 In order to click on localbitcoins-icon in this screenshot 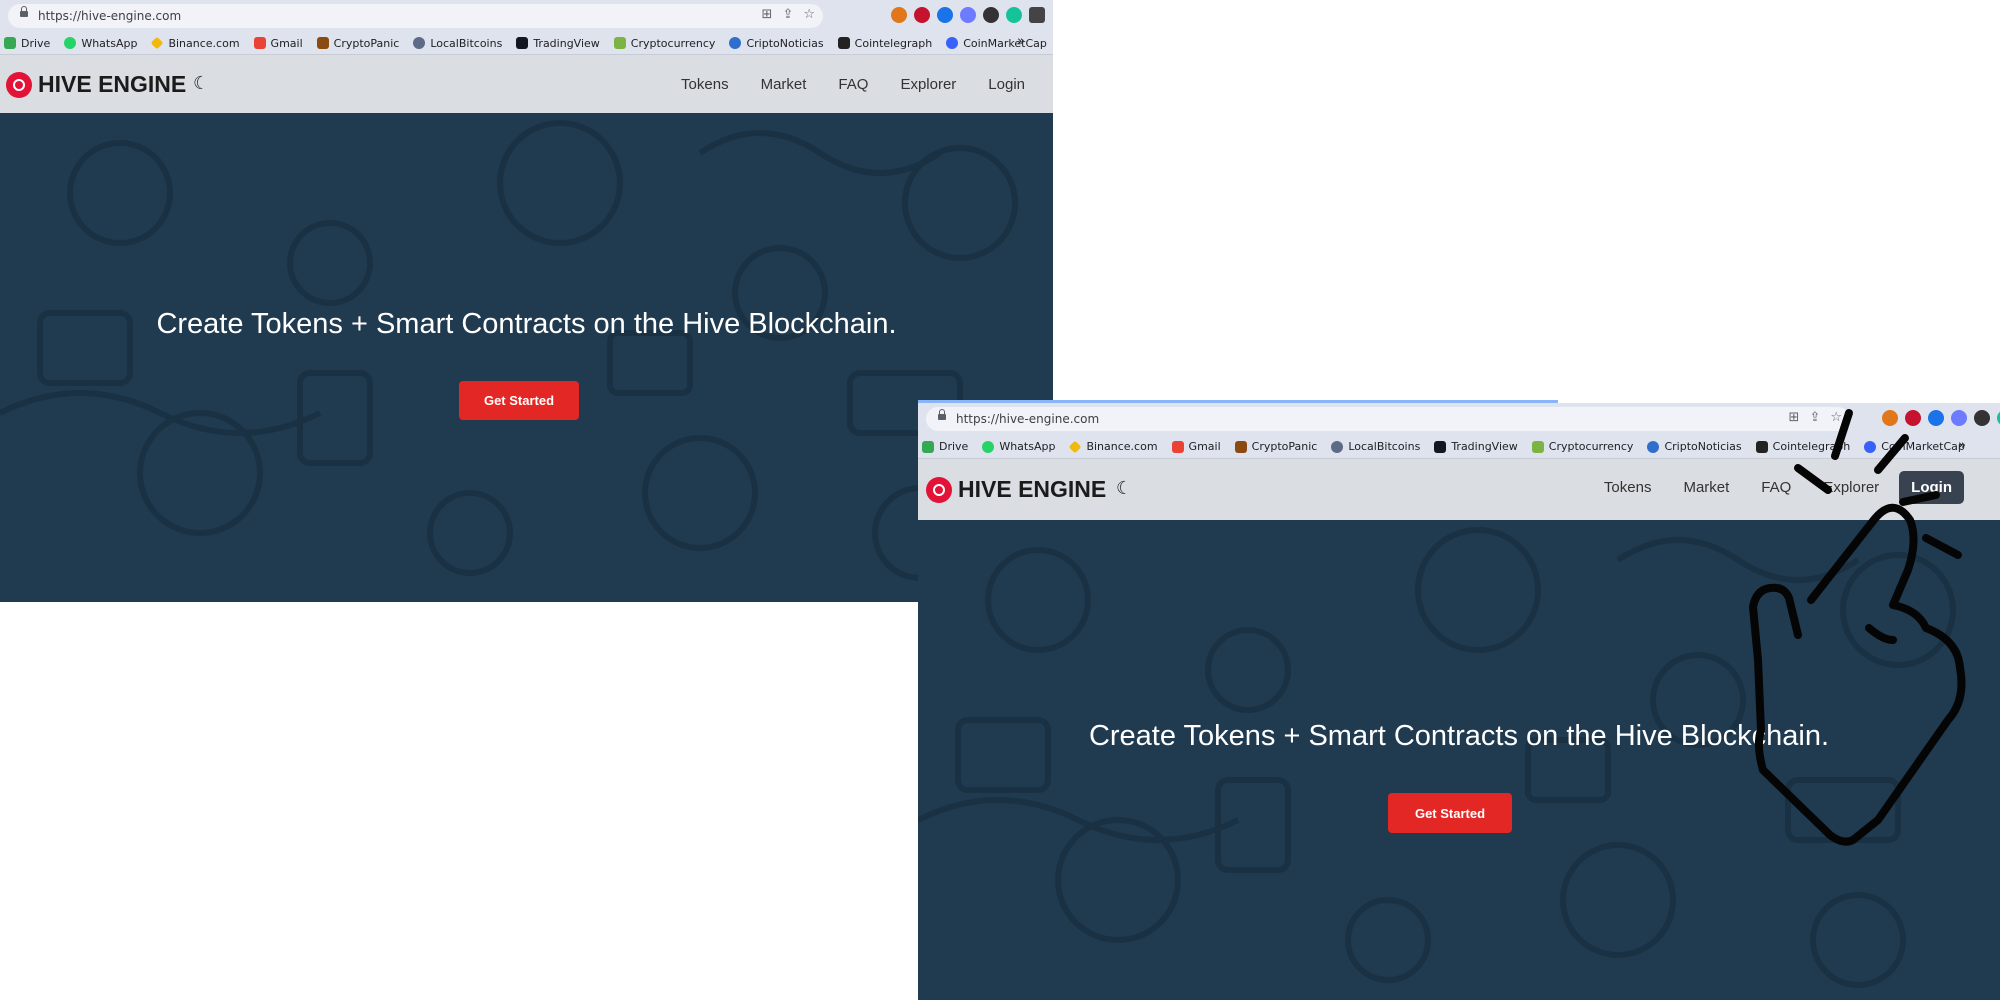, I will do `click(419, 43)`.